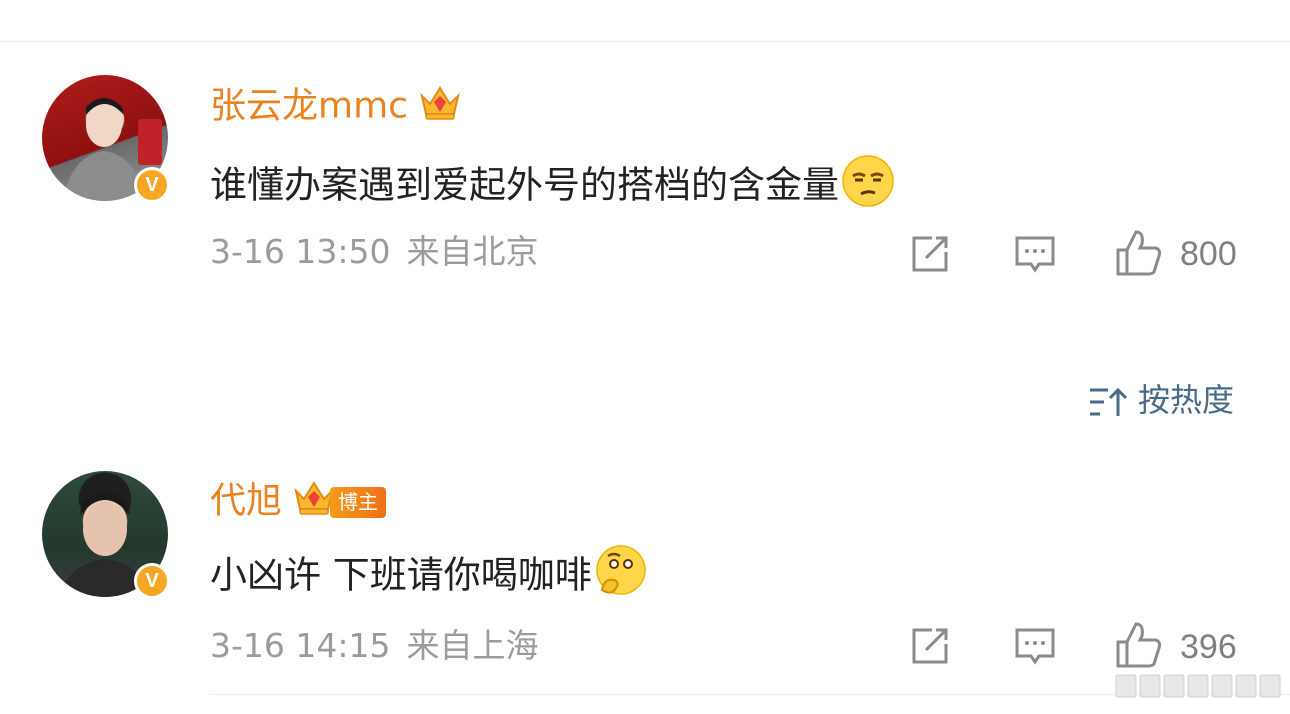 Image resolution: width=1290 pixels, height=714 pixels. Describe the element at coordinates (1186, 400) in the screenshot. I see `sort-label: 按热度` at that location.